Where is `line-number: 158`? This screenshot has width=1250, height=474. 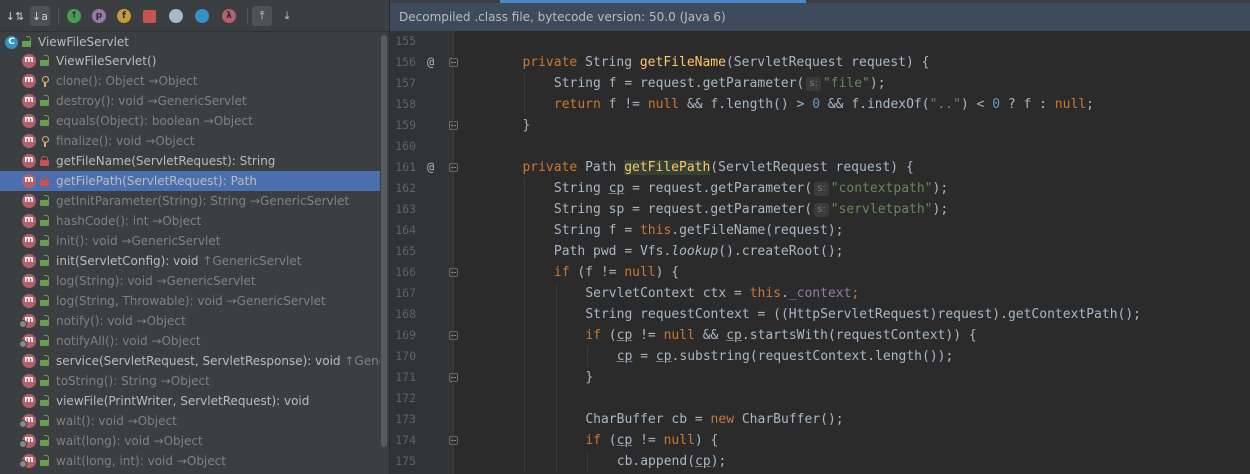 line-number: 158 is located at coordinates (405, 104).